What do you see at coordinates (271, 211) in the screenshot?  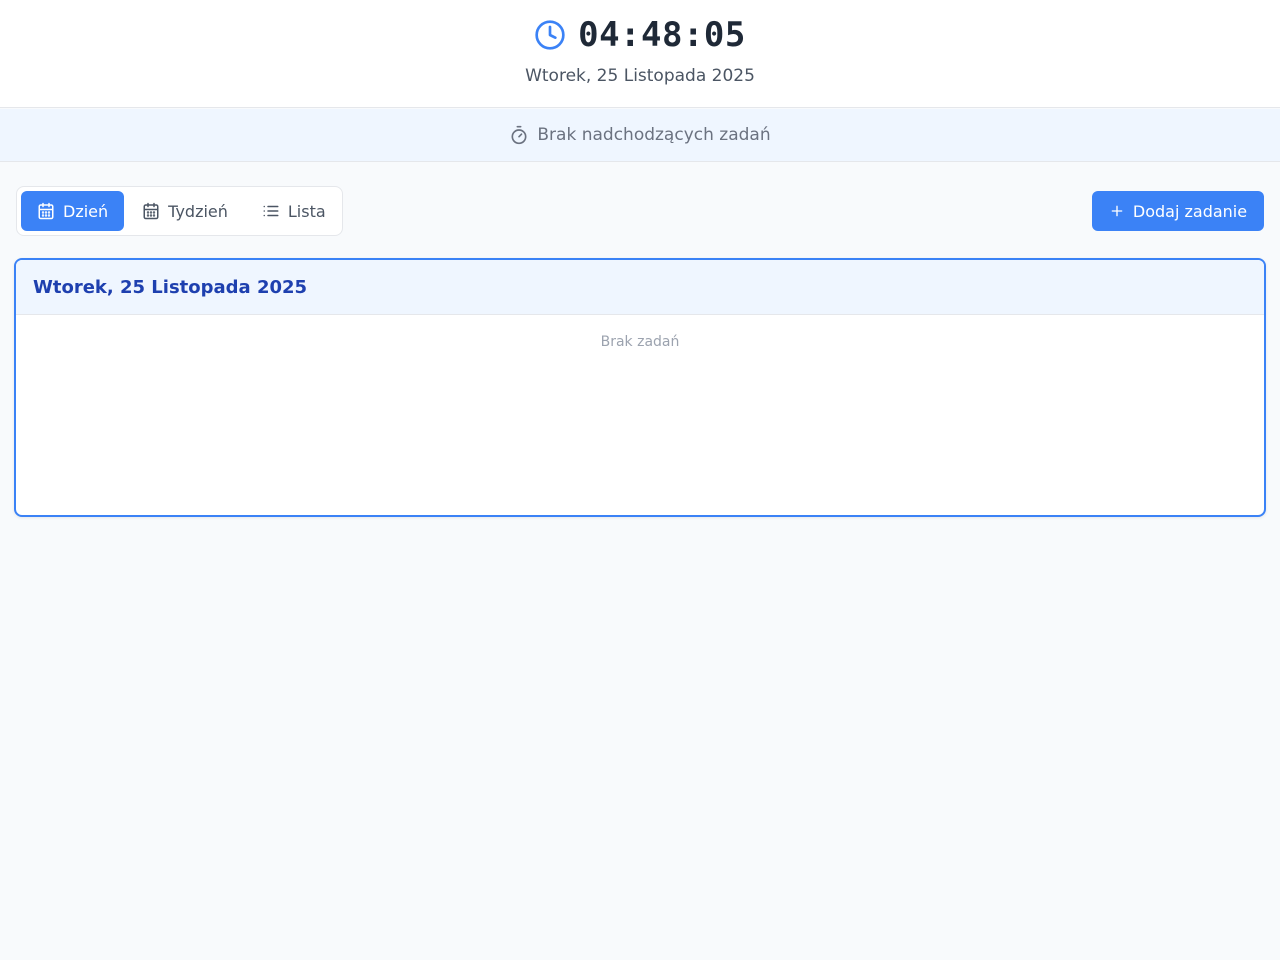 I see `list-icon` at bounding box center [271, 211].